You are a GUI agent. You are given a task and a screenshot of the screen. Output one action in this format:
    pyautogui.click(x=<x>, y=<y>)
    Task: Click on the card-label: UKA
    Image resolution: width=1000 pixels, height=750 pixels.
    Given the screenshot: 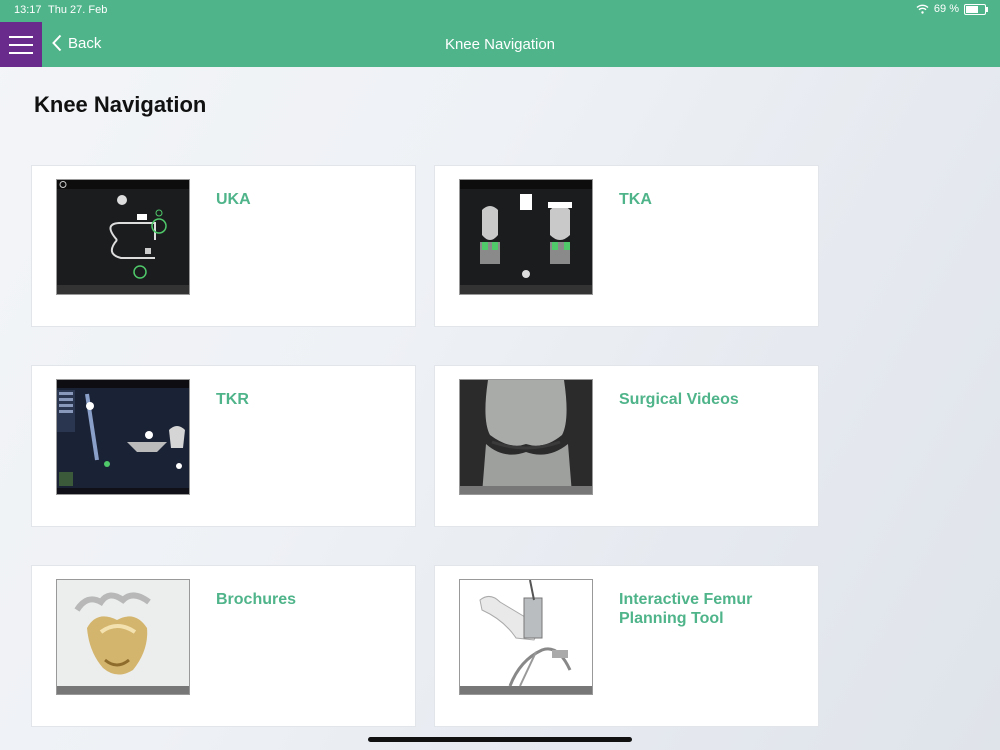 What is the action you would take?
    pyautogui.click(x=233, y=199)
    